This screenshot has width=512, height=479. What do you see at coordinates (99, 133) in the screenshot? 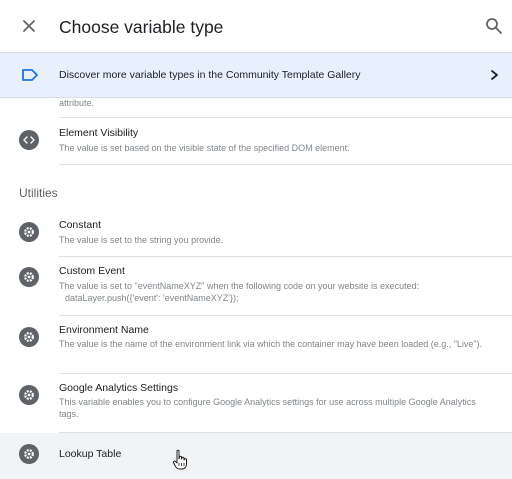
I see `item-title: Element Visibility` at bounding box center [99, 133].